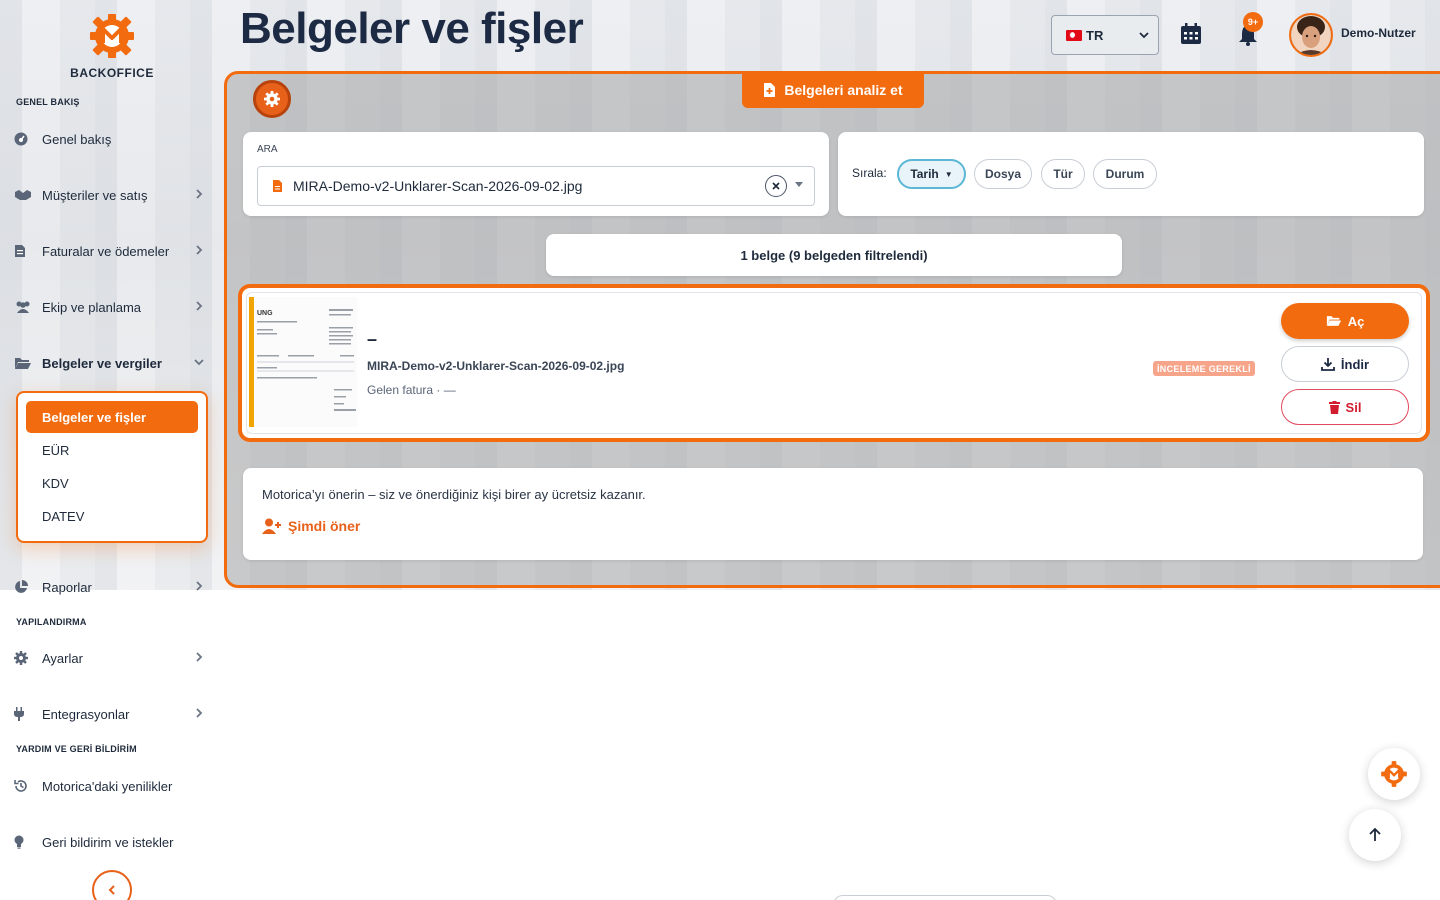 The image size is (1440, 900). What do you see at coordinates (843, 90) in the screenshot?
I see `analyze-documents-label: Belgeleri analiz et` at bounding box center [843, 90].